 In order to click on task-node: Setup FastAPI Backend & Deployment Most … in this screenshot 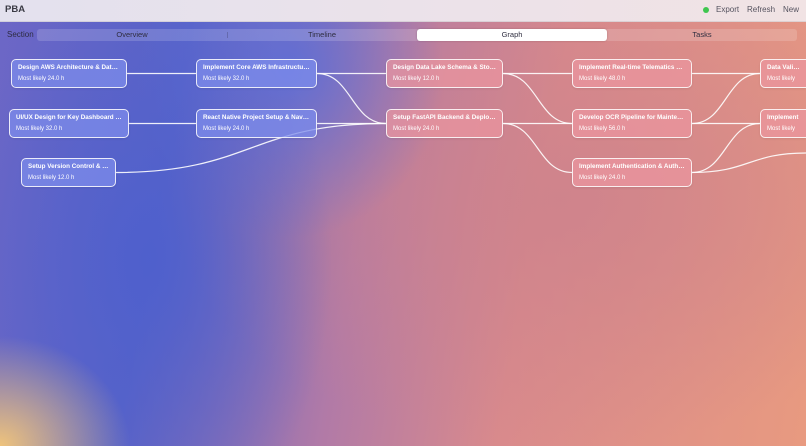, I will do `click(444, 123)`.